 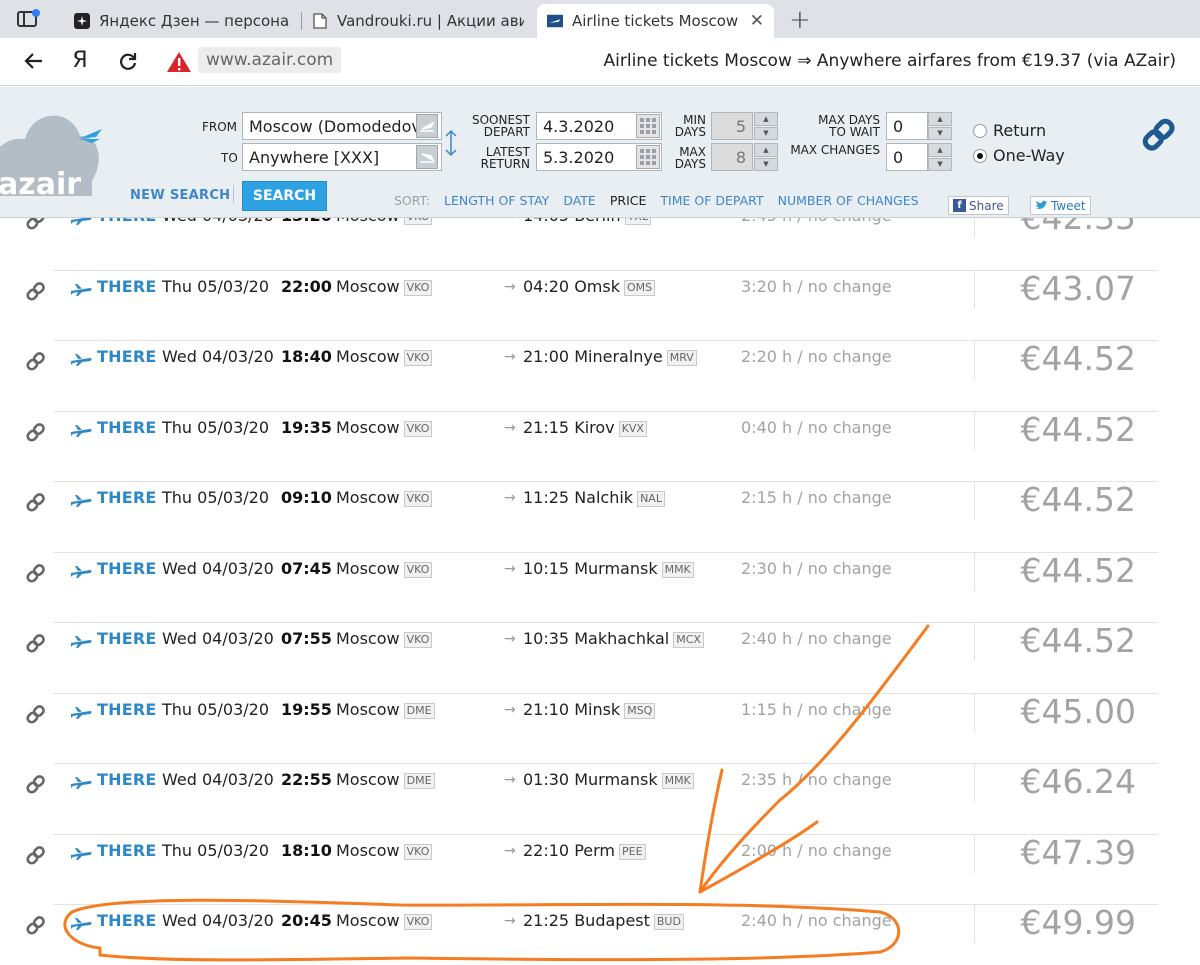 What do you see at coordinates (638, 221) in the screenshot?
I see `arrival-airport-code: TXL` at bounding box center [638, 221].